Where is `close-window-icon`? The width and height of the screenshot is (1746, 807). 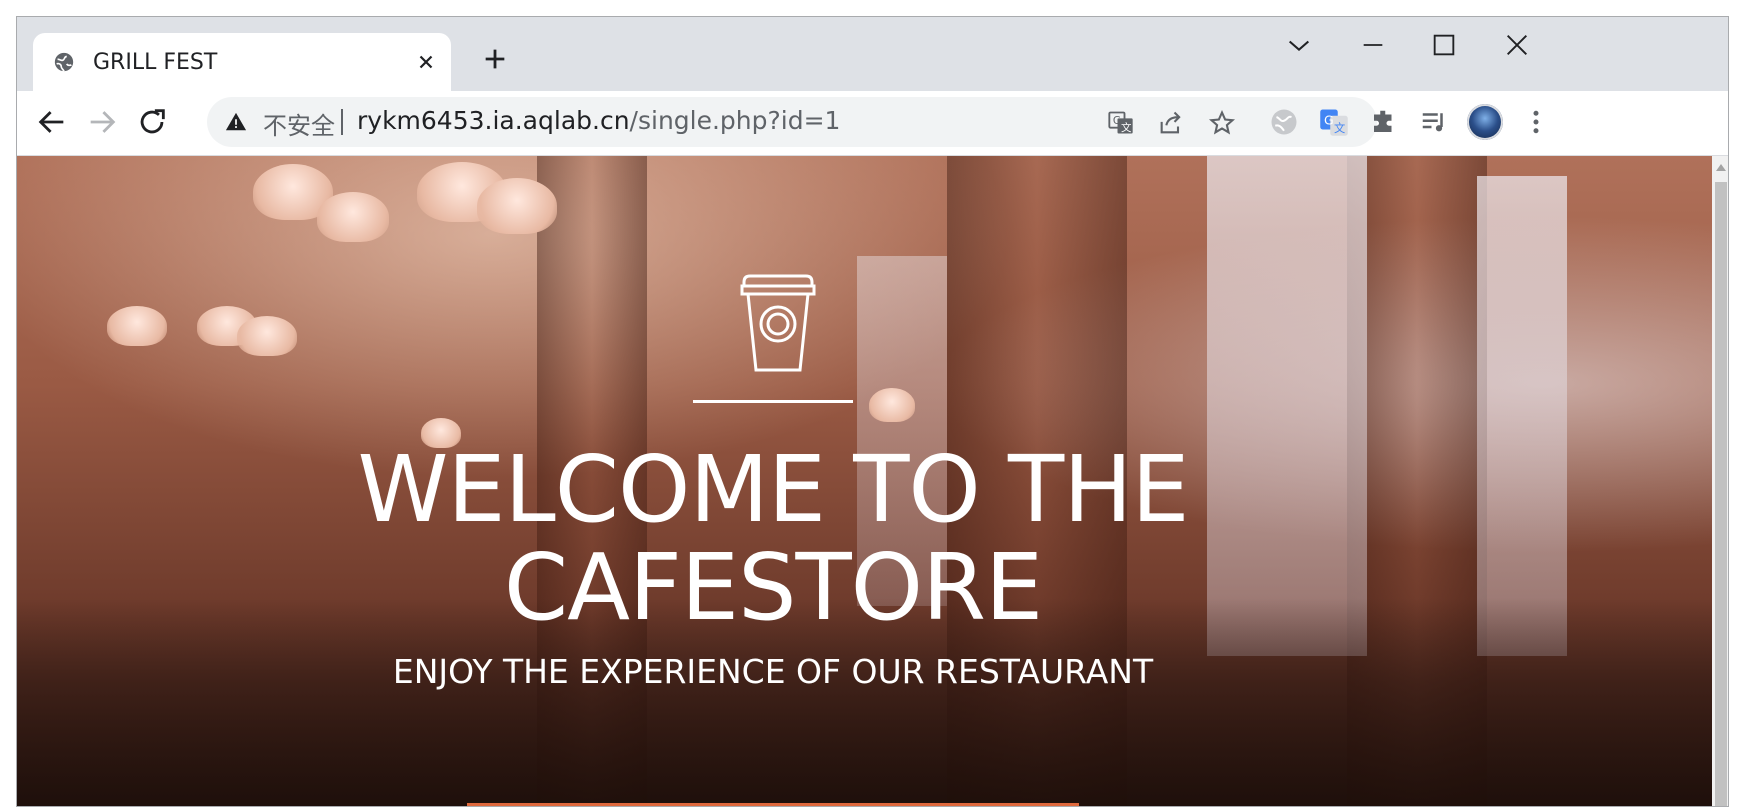 close-window-icon is located at coordinates (1517, 45).